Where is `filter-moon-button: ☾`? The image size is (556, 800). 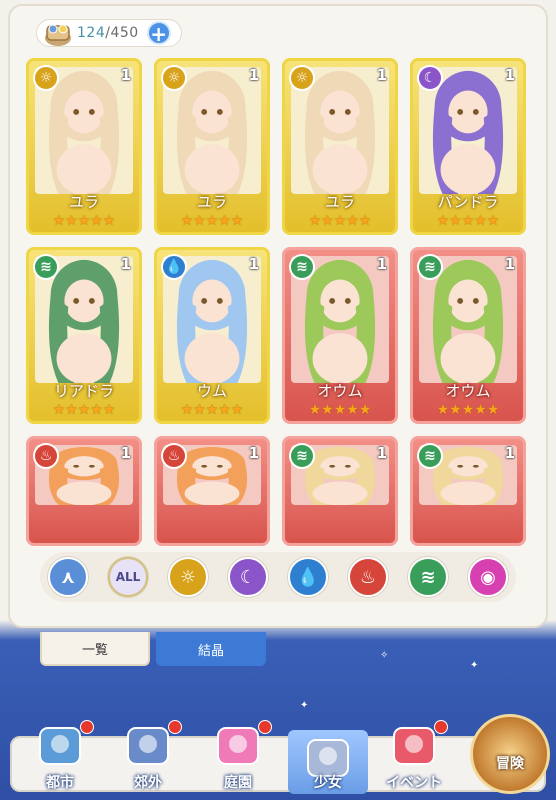
filter-moon-button: ☾ is located at coordinates (248, 577).